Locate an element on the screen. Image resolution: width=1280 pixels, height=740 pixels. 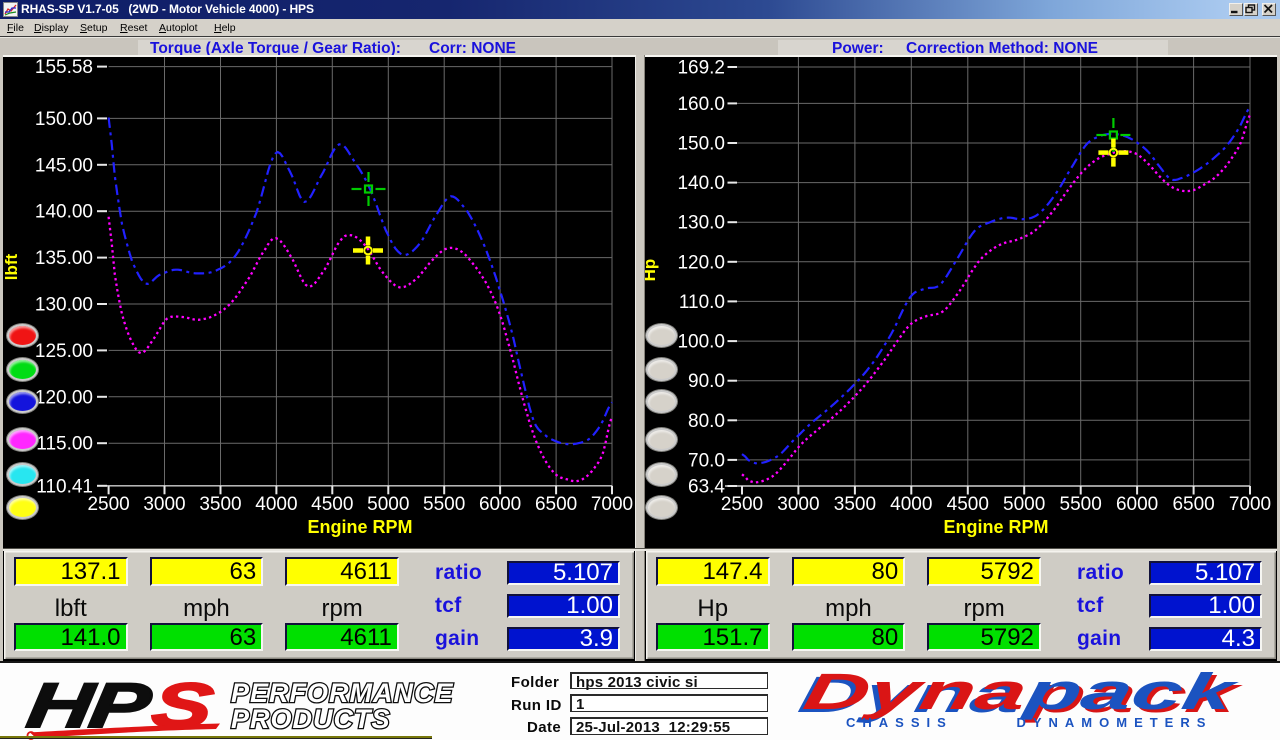
svg-text: 140.00 is located at coordinates (64, 212).